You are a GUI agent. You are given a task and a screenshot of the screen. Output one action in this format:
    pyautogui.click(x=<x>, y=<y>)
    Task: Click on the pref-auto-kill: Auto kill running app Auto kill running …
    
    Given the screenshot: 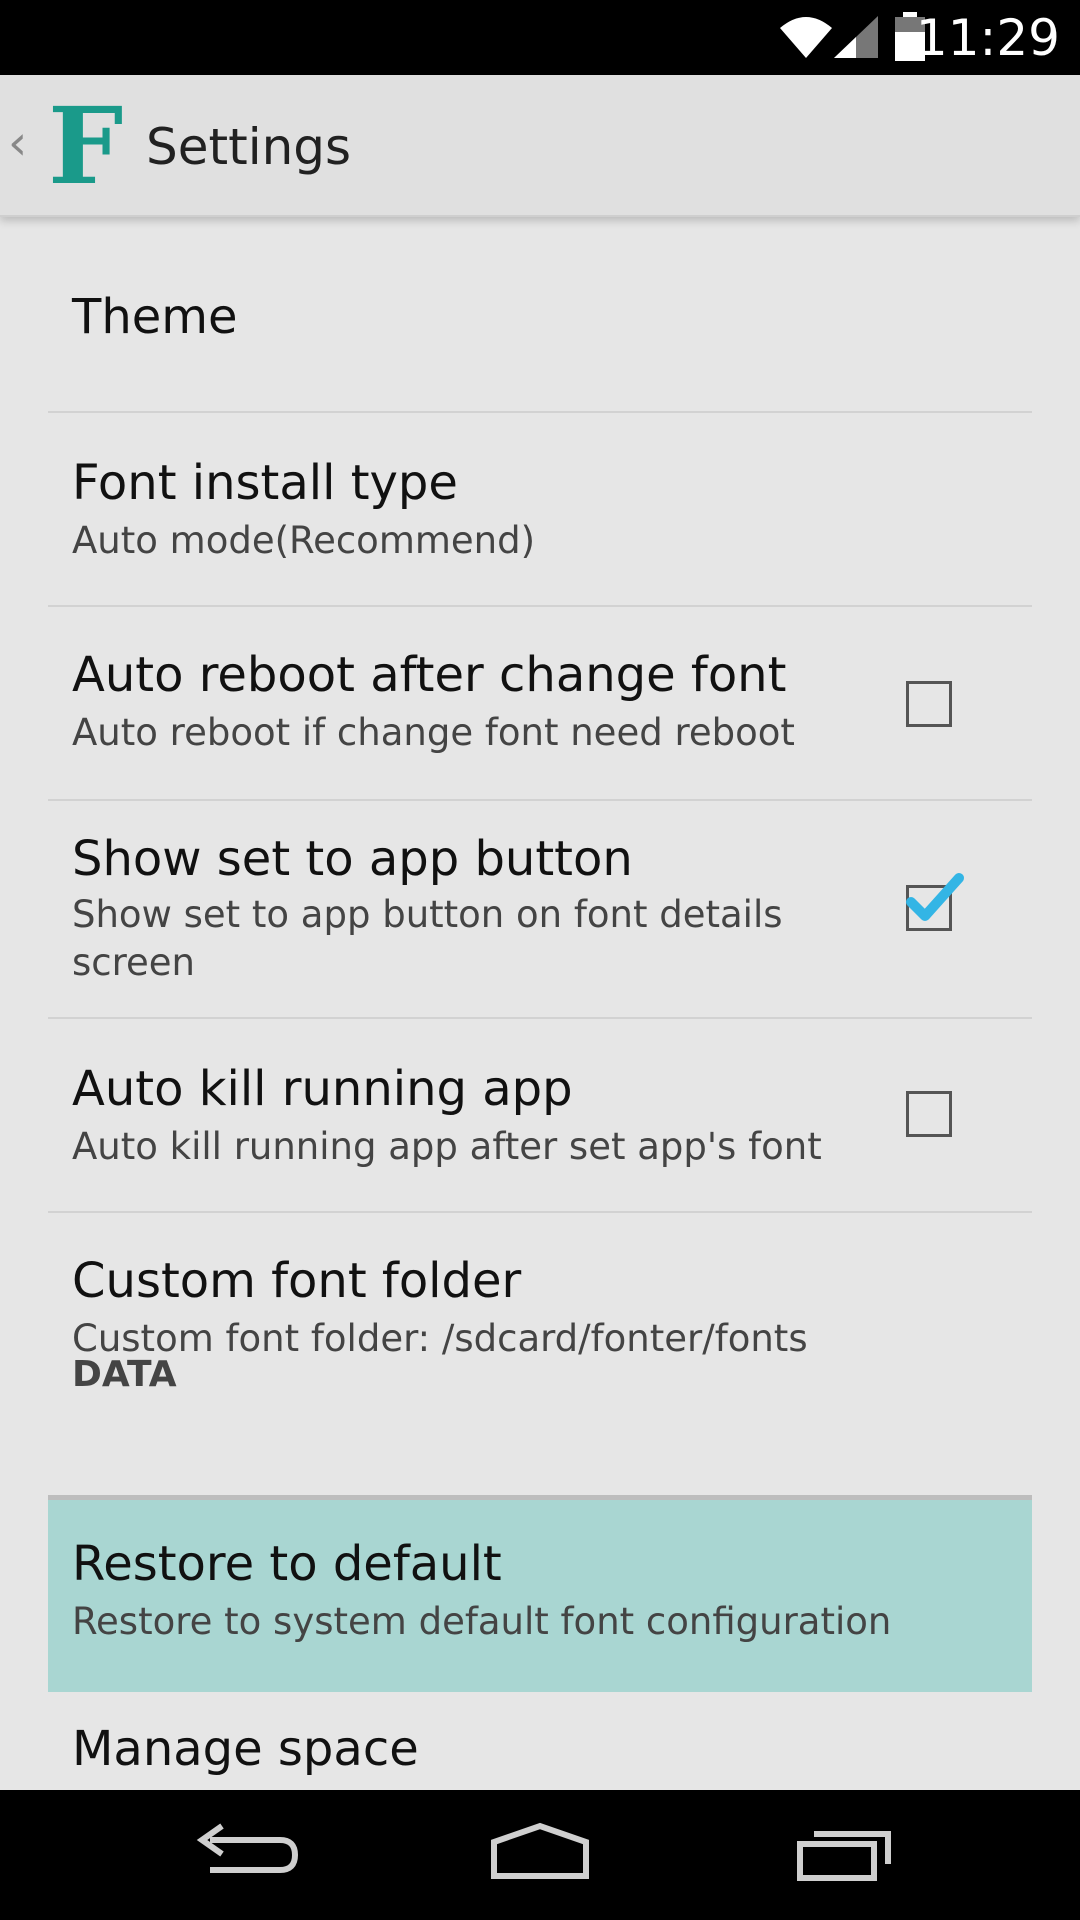 What is the action you would take?
    pyautogui.click(x=540, y=1116)
    